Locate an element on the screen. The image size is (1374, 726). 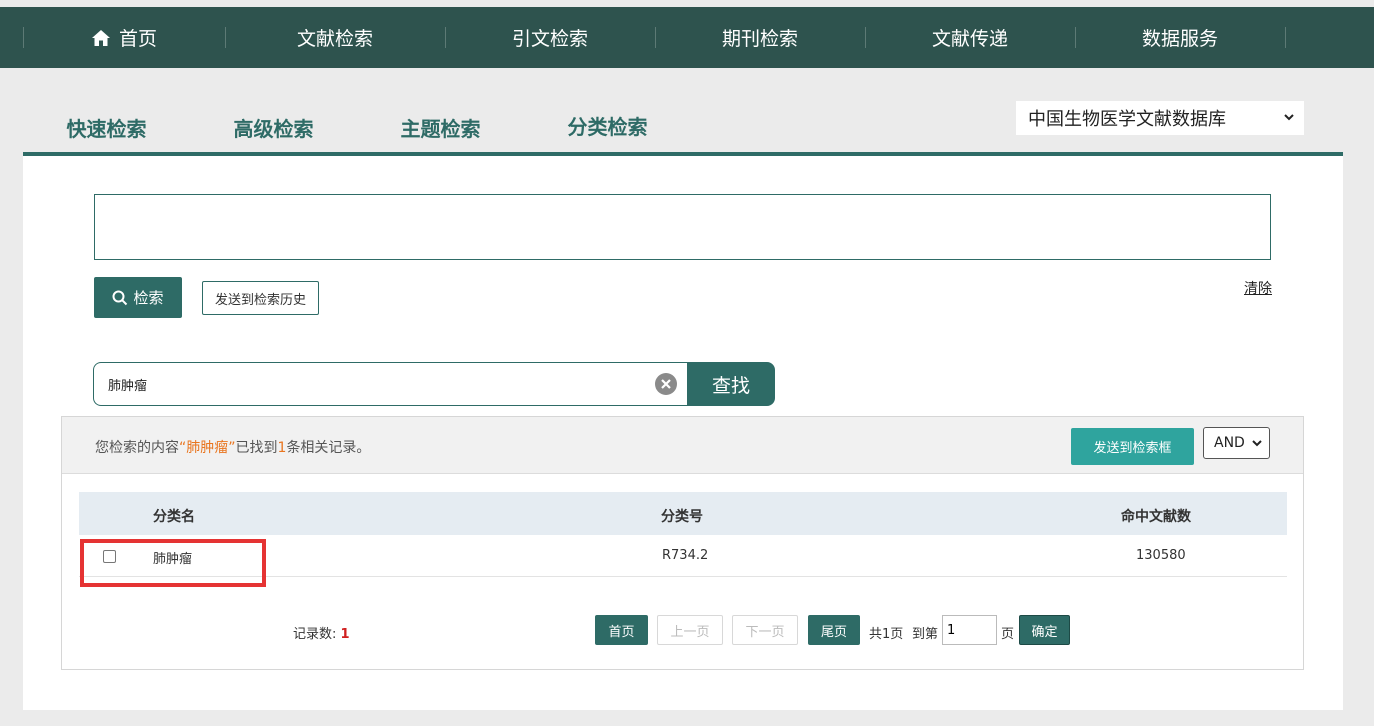
prev-page-label: 上一页 is located at coordinates (690, 632).